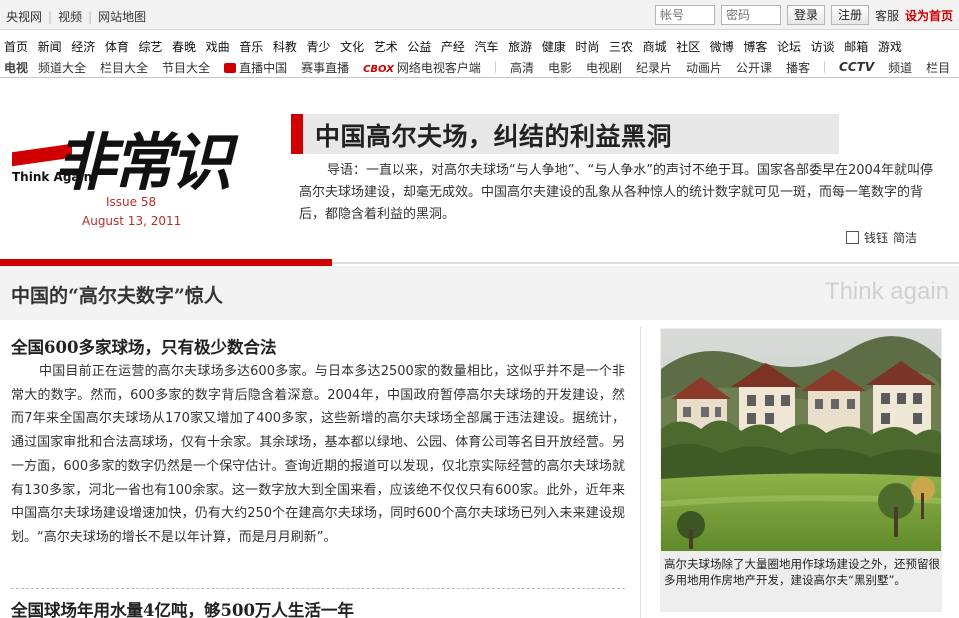 The height and width of the screenshot is (618, 959). What do you see at coordinates (823, 46) in the screenshot?
I see `nav-link-24: 访谈` at bounding box center [823, 46].